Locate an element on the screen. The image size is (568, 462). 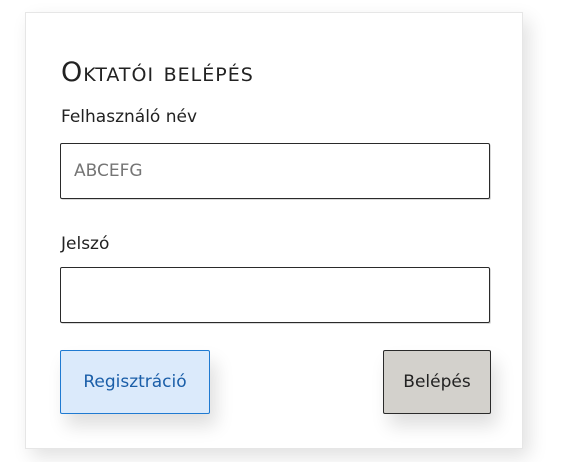
login-button: Belépés is located at coordinates (437, 382).